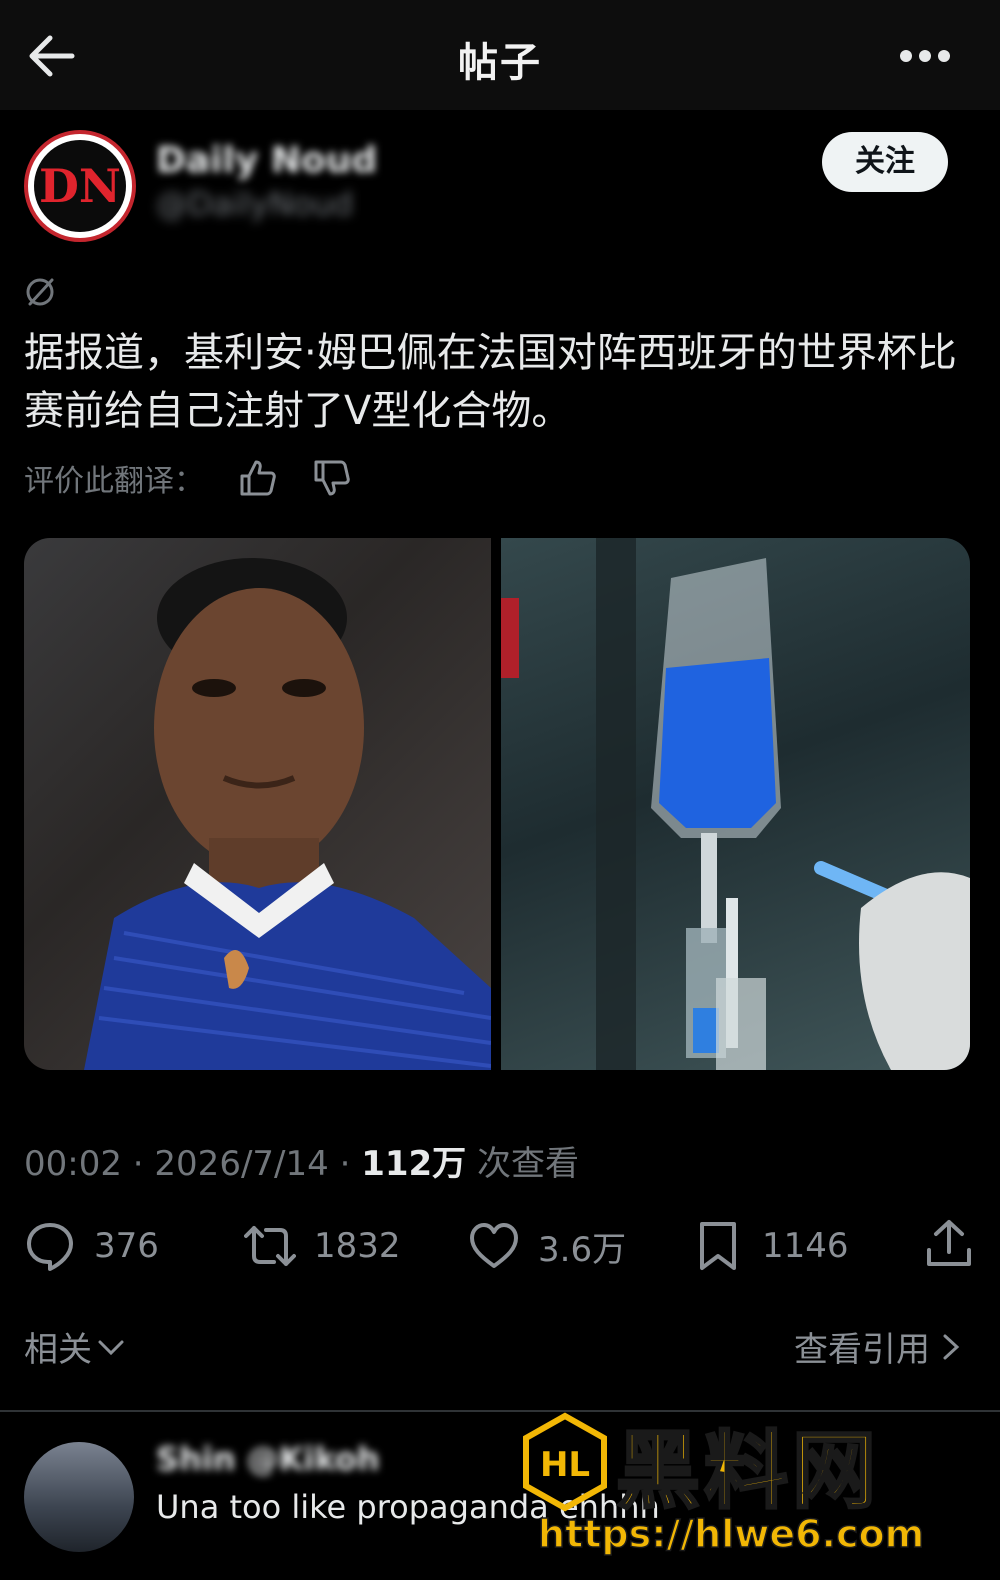 This screenshot has width=1000, height=1580. What do you see at coordinates (268, 1459) in the screenshot?
I see `reply-author-name: Shin @Kikoh` at bounding box center [268, 1459].